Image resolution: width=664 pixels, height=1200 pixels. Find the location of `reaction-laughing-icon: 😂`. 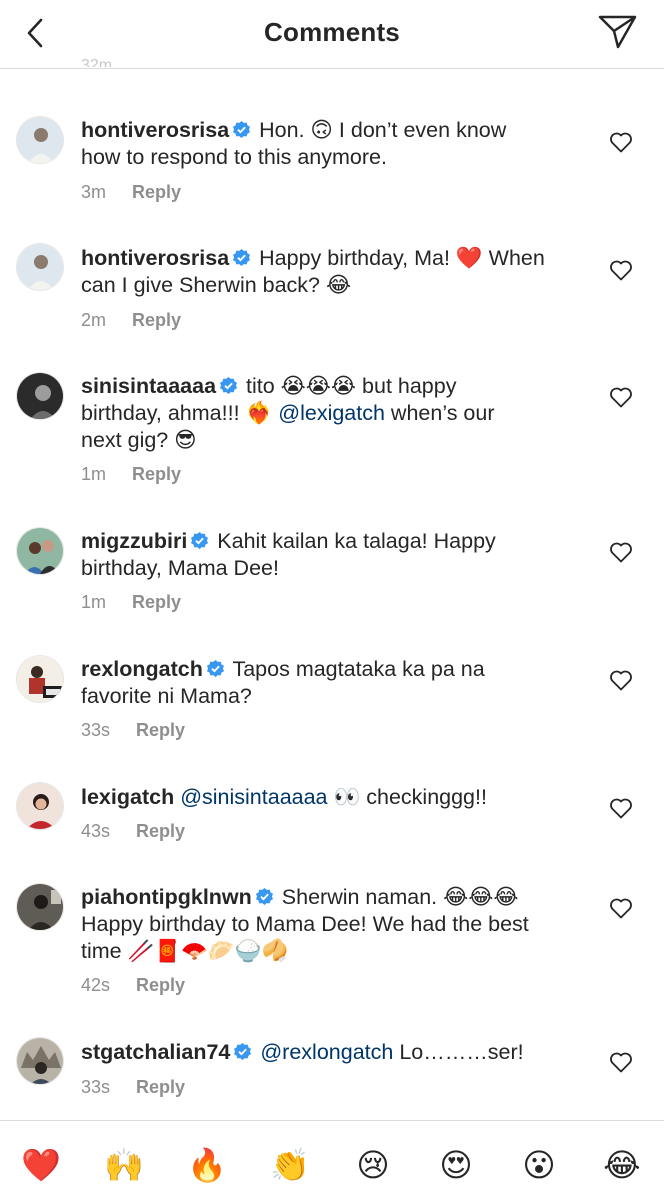

reaction-laughing-icon: 😂 is located at coordinates (622, 1165).